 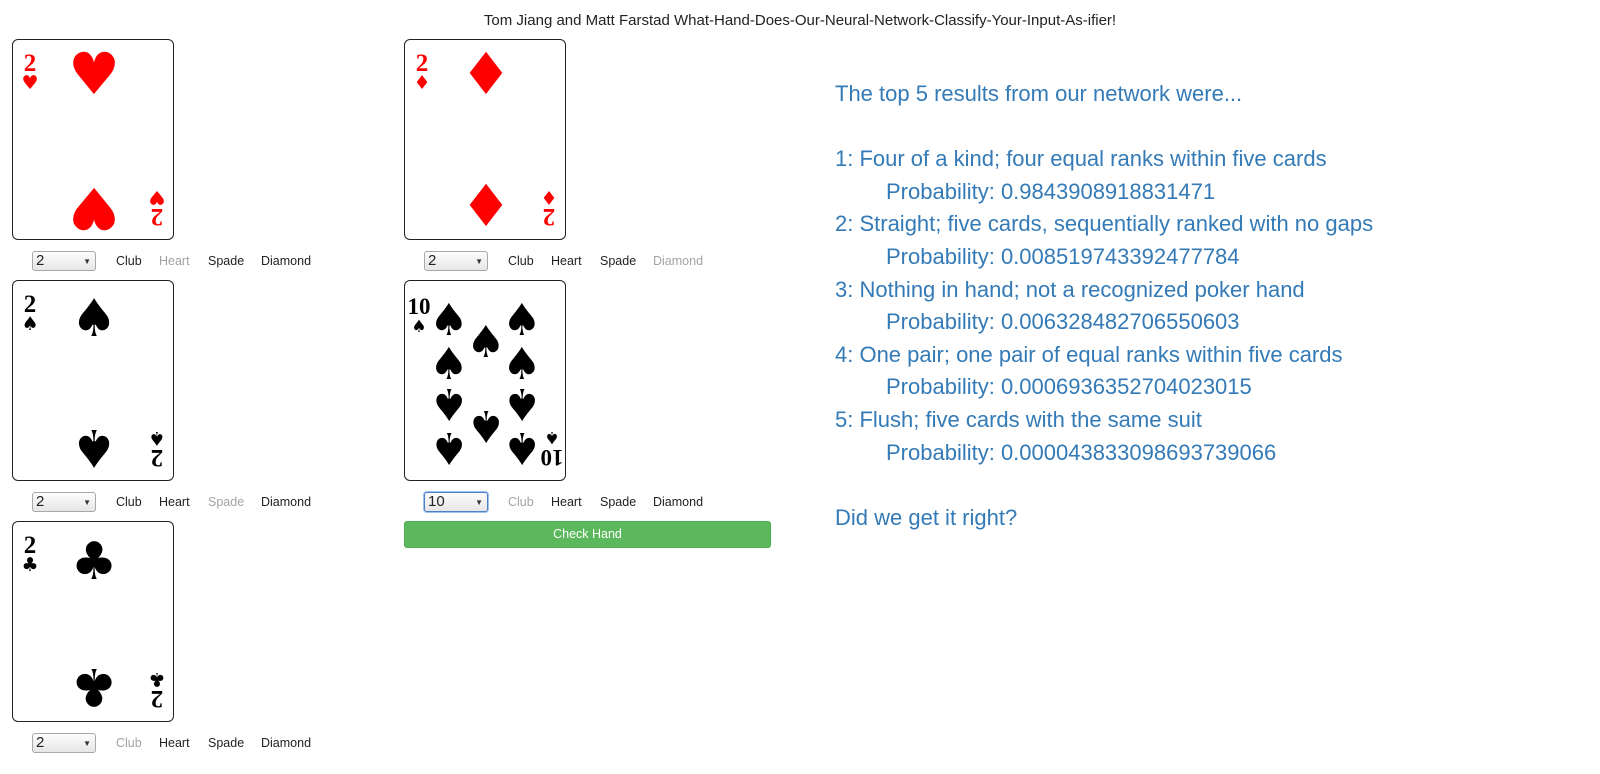 What do you see at coordinates (1081, 452) in the screenshot?
I see `result-item-probability: Probability: 0.000043833098693739066` at bounding box center [1081, 452].